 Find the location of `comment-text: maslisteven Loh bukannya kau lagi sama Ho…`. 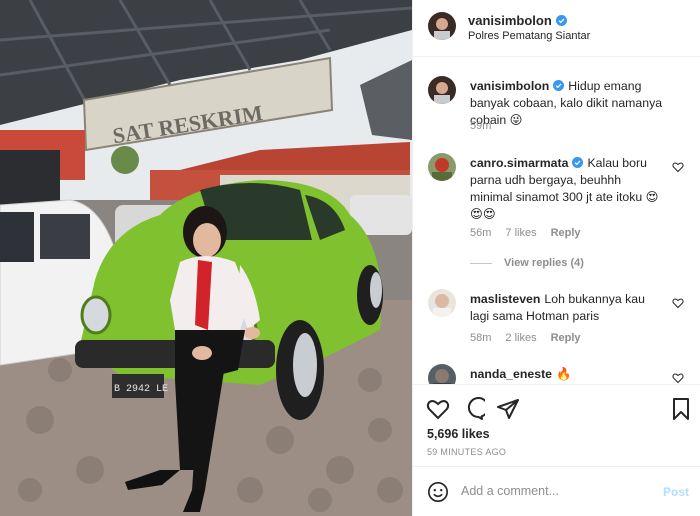

comment-text: maslisteven Loh bukannya kau lagi sama Ho… is located at coordinates (568, 308).